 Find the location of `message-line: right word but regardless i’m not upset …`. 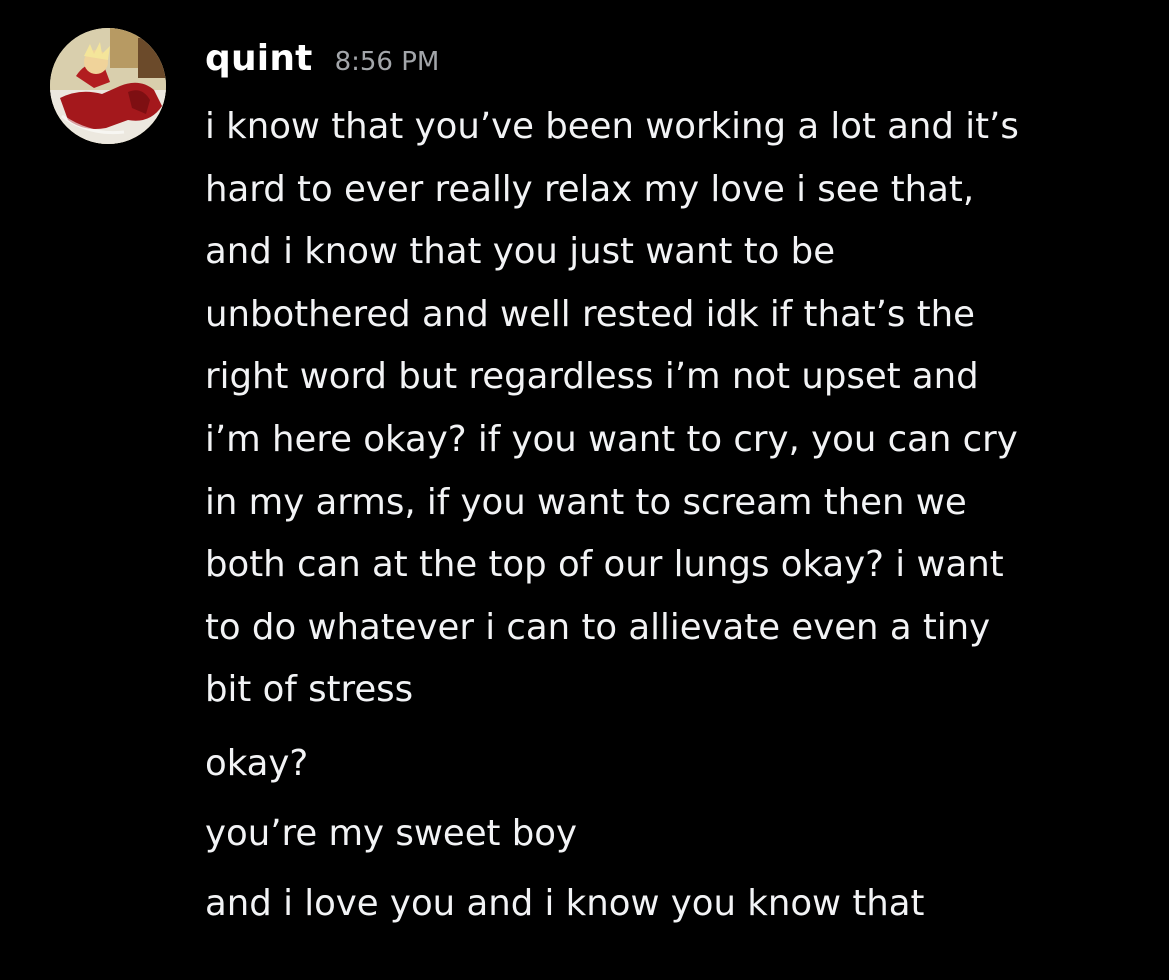

message-line: right word but regardless i’m not upset … is located at coordinates (592, 377).